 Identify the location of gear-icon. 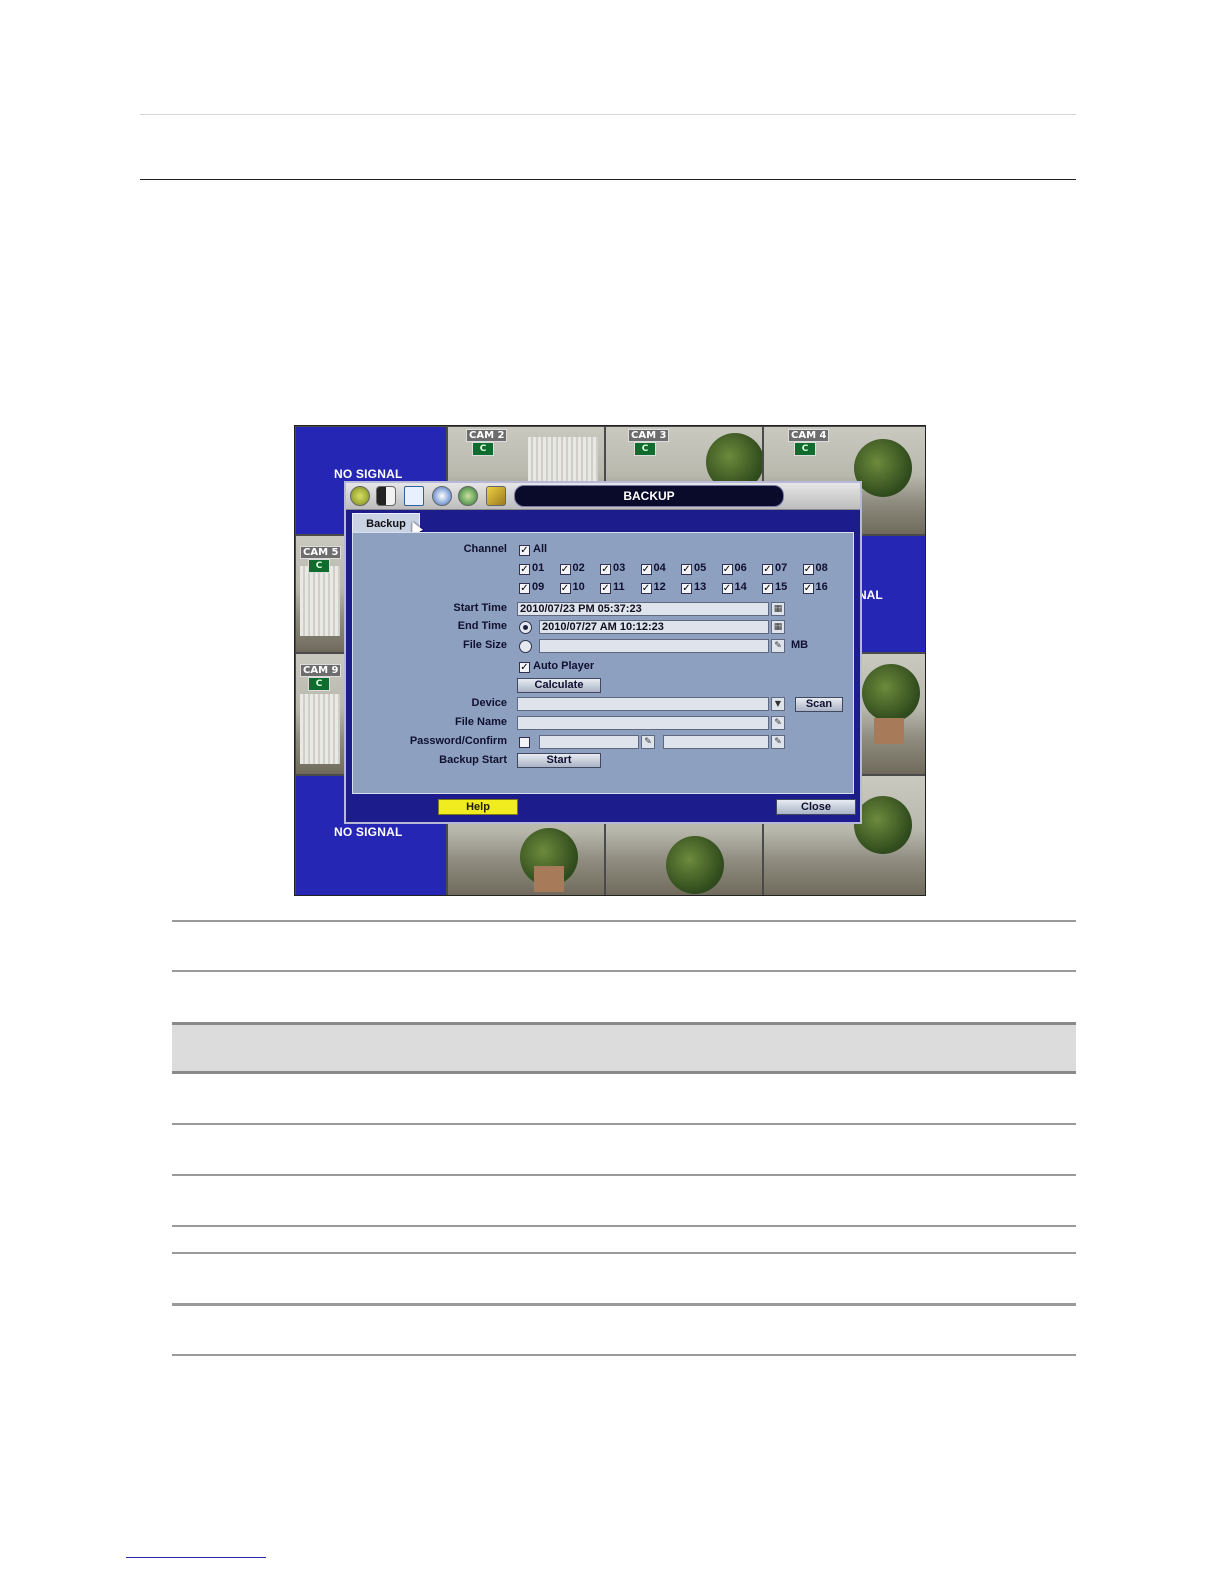
(360, 496).